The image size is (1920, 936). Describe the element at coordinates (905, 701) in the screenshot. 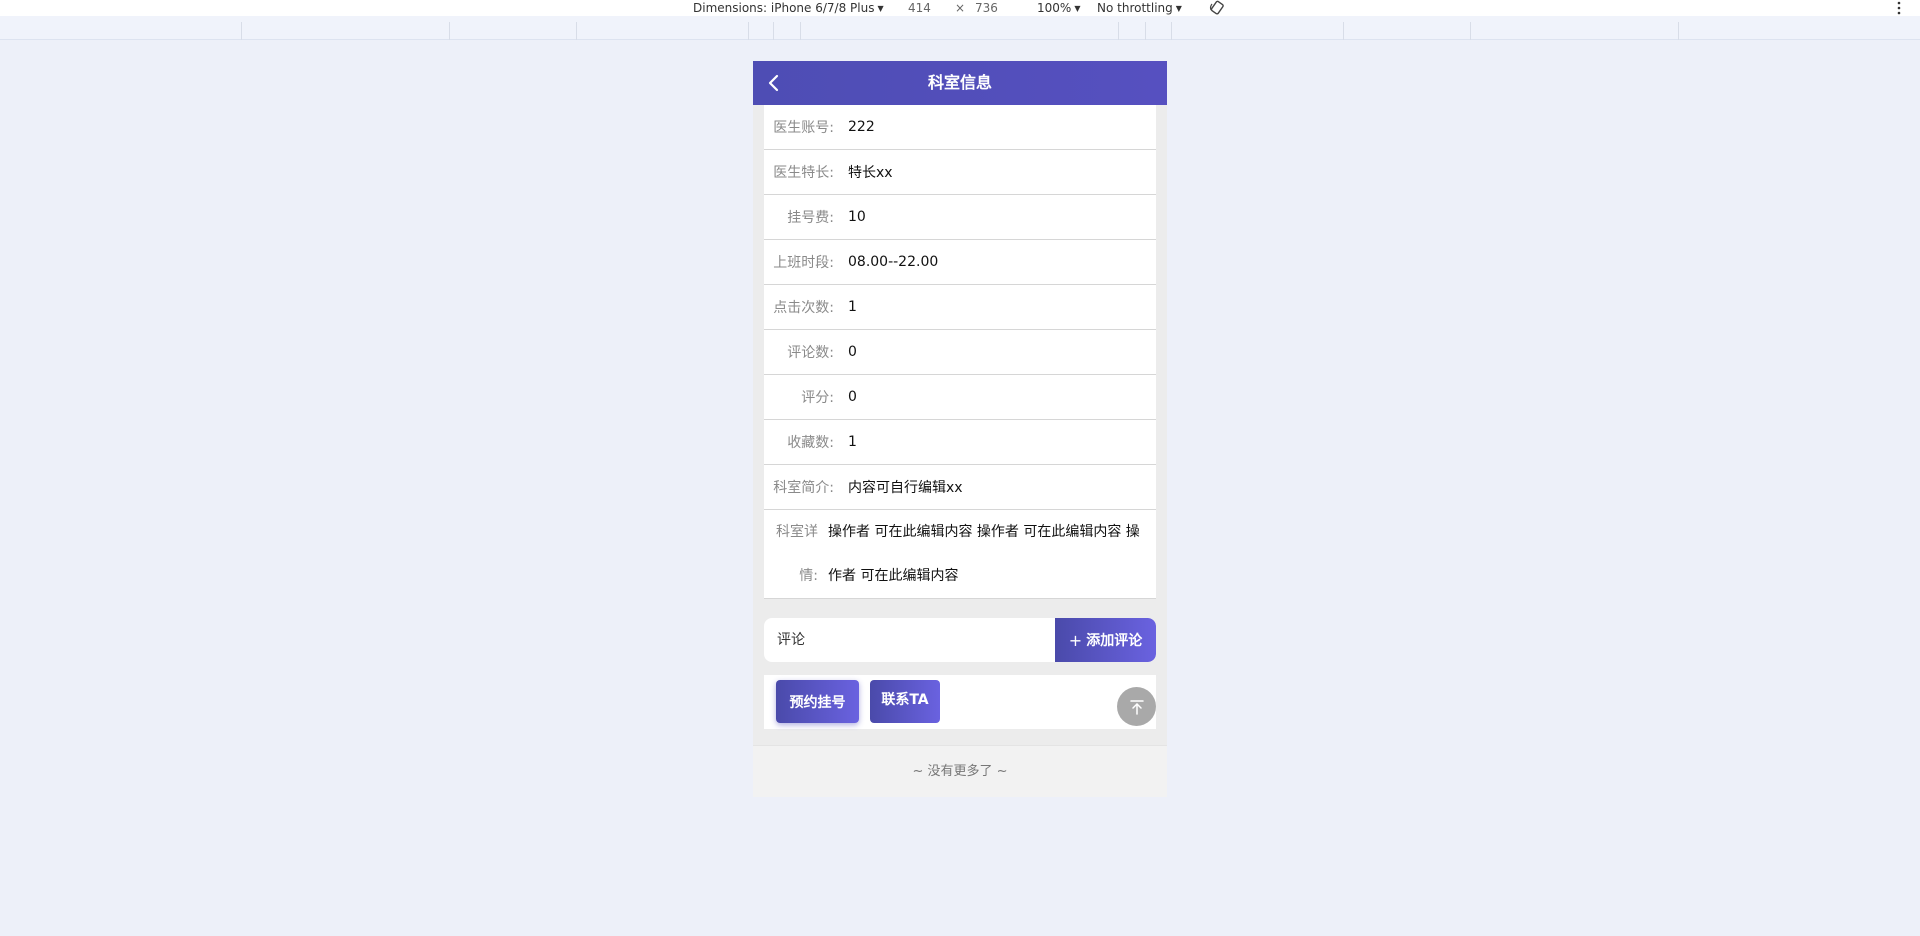

I see `contact-button: 联系TA` at that location.